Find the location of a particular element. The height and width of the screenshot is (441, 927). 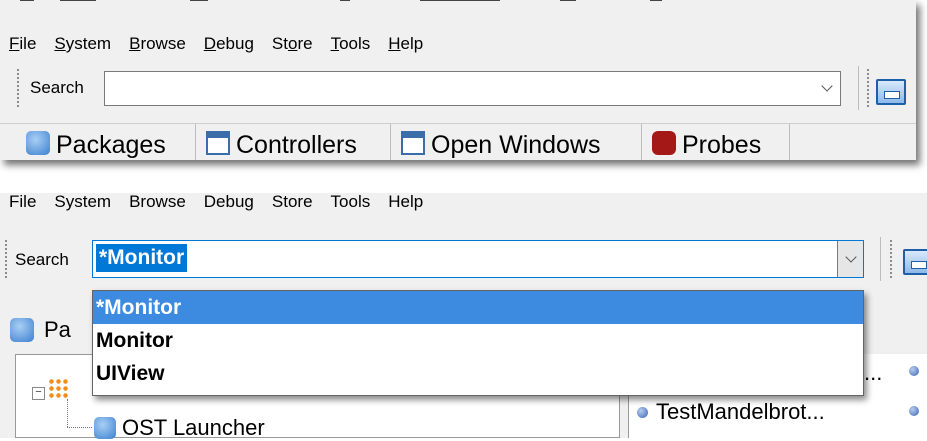

search-combobox: *Monitor is located at coordinates (478, 259).